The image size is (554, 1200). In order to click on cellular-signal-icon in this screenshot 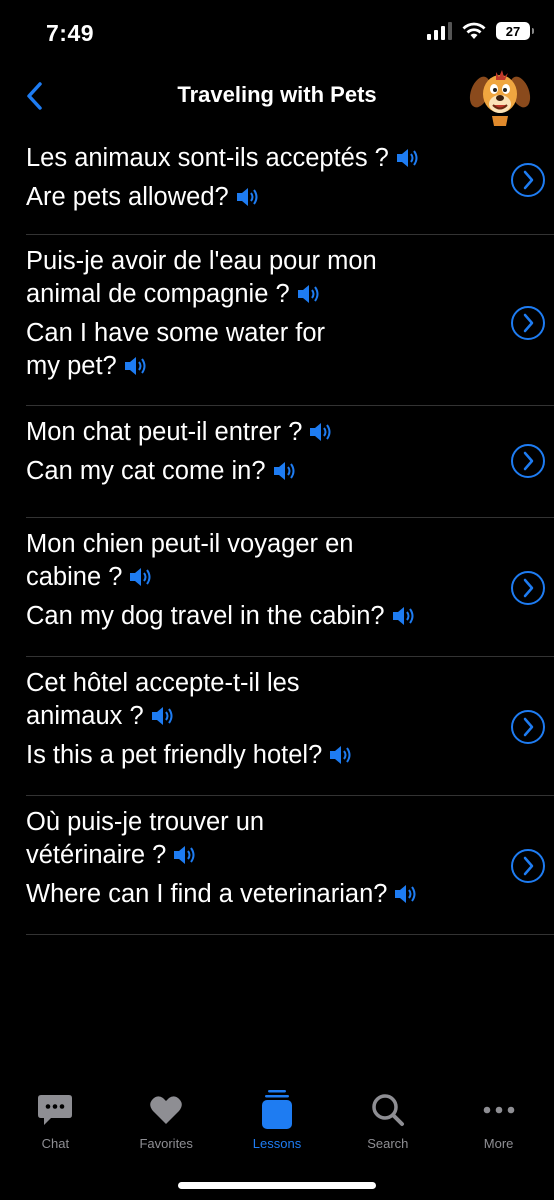, I will do `click(439, 31)`.